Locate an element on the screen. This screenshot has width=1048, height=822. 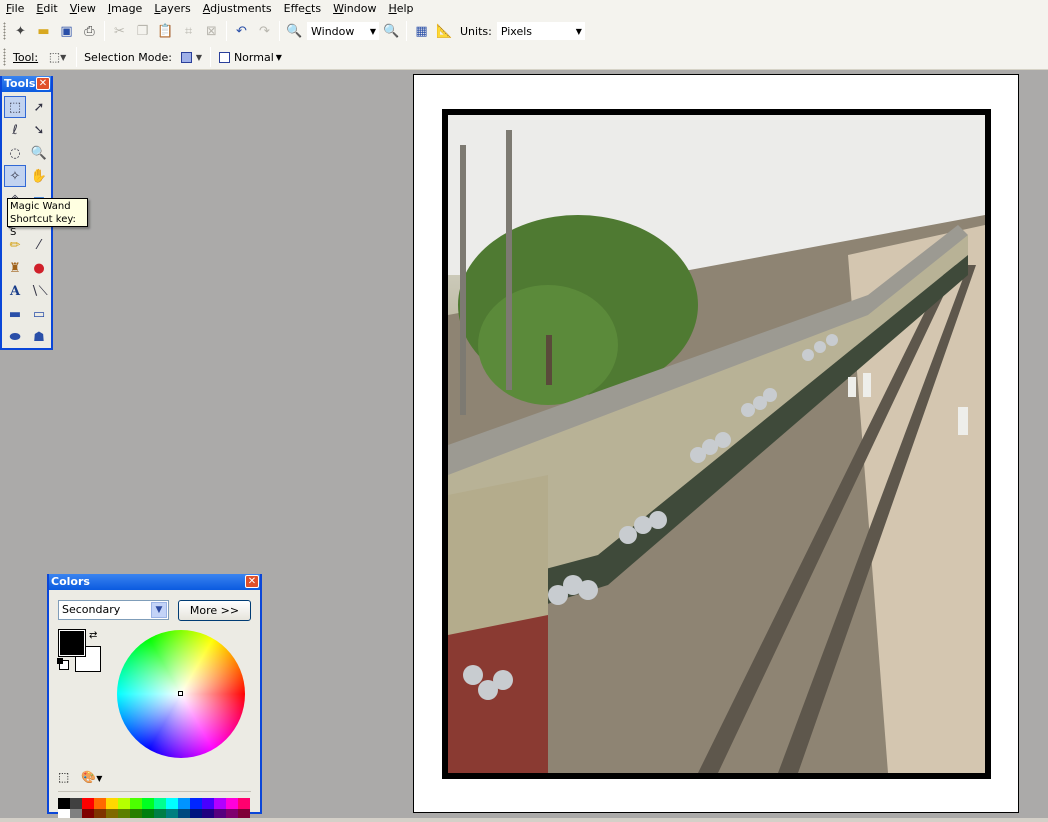
menu-item: View is located at coordinates (83, 8).